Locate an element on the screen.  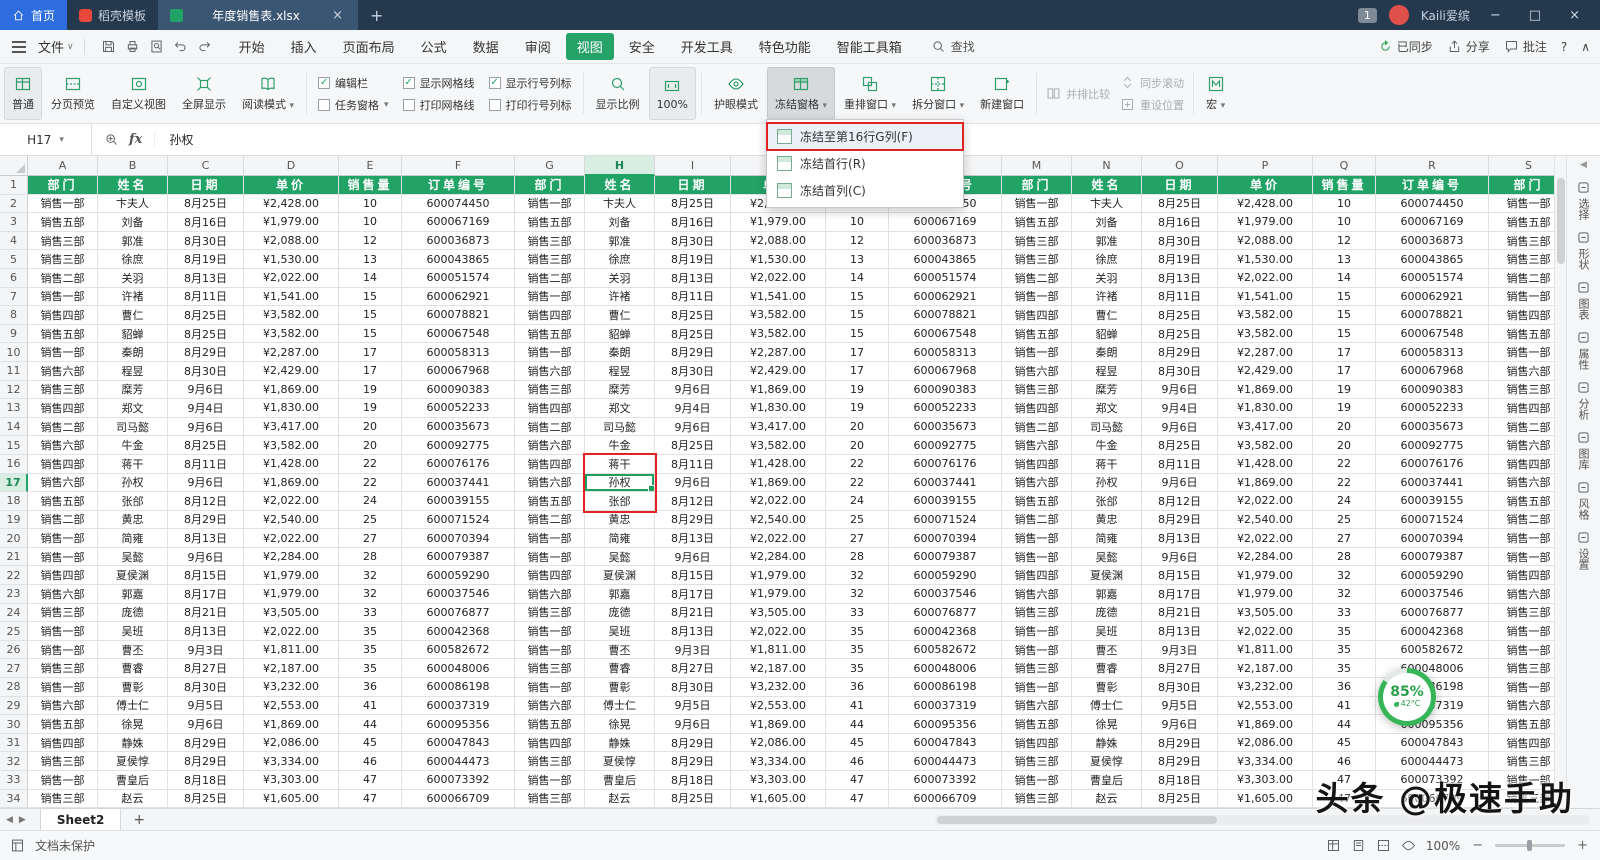
cell-S30: 销售五部 is located at coordinates (1521, 724).